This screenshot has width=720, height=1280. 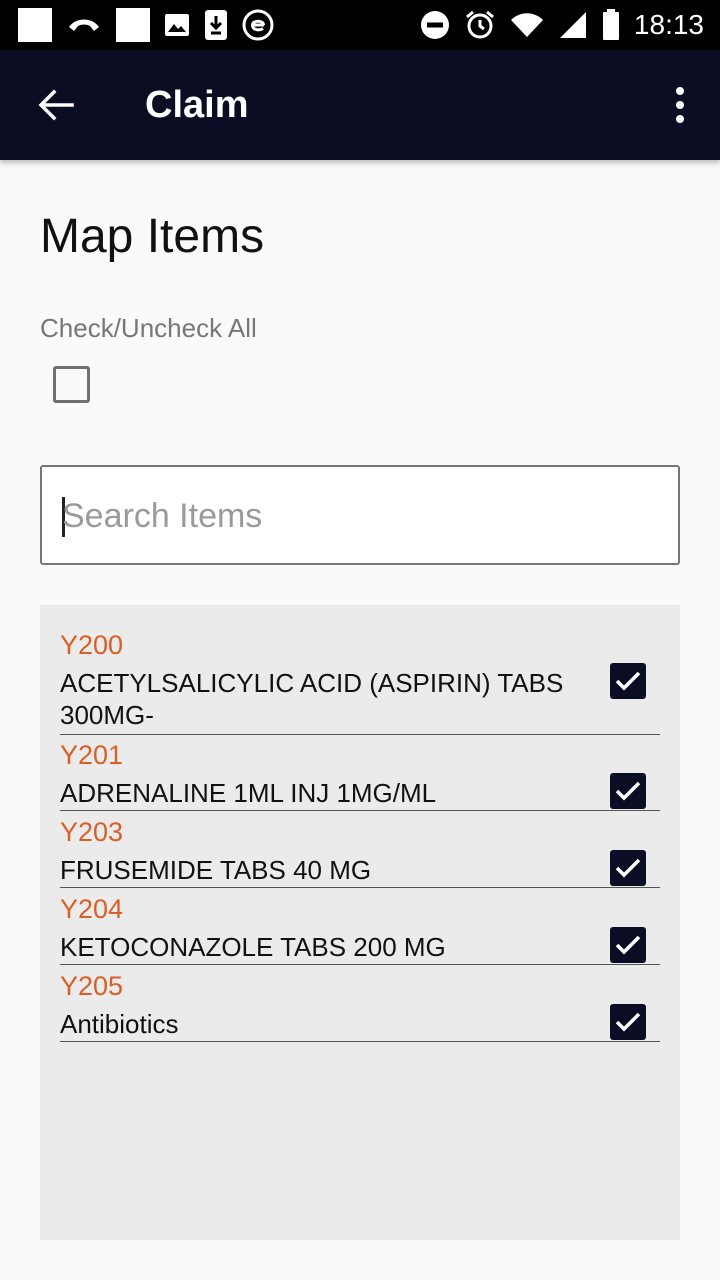 What do you see at coordinates (526, 25) in the screenshot?
I see `wifi-icon` at bounding box center [526, 25].